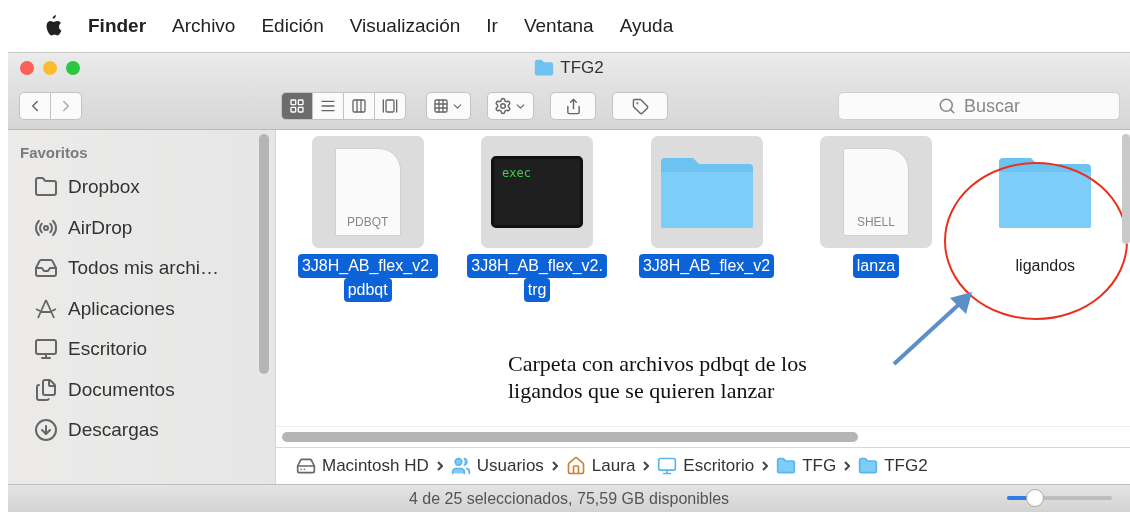 The height and width of the screenshot is (512, 1130). What do you see at coordinates (54, 152) in the screenshot?
I see `sidebar-section-title: Favoritos` at bounding box center [54, 152].